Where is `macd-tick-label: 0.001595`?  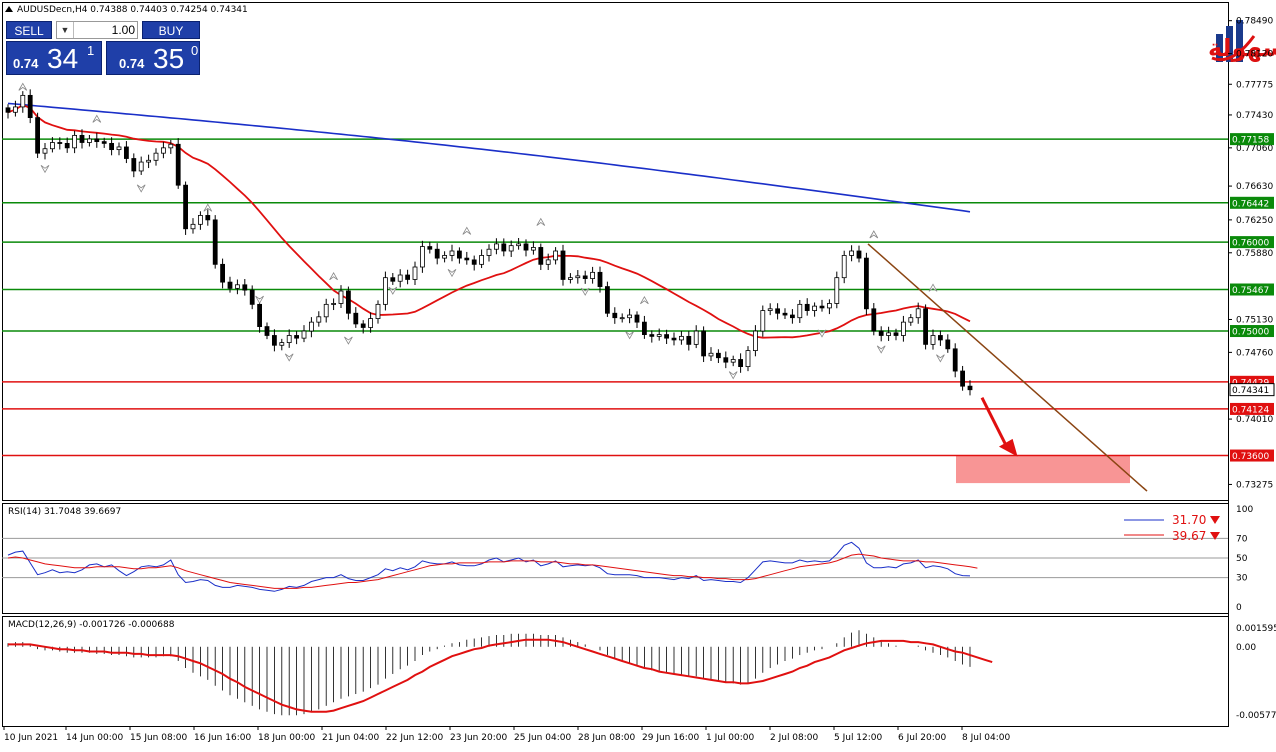 macd-tick-label: 0.001595 is located at coordinates (1256, 629).